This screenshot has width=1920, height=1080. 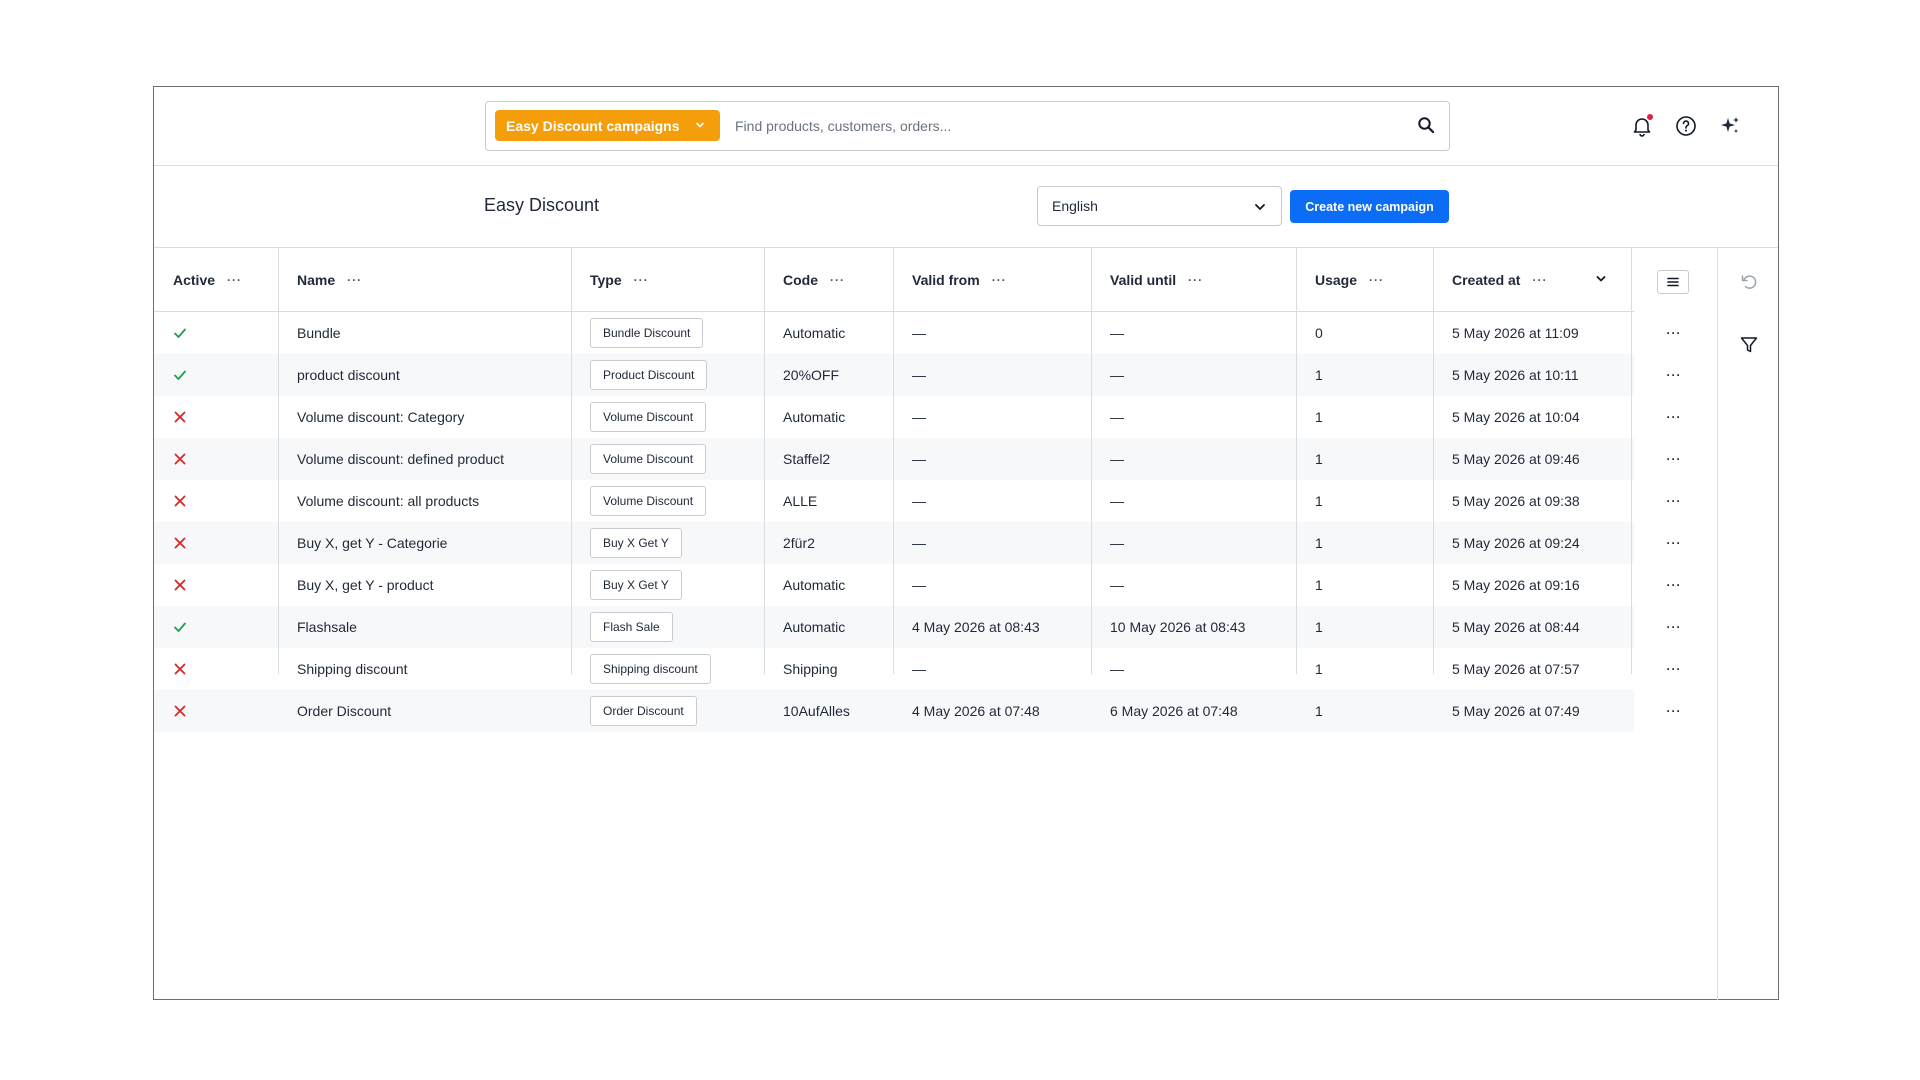 What do you see at coordinates (1749, 345) in the screenshot?
I see `filter-icon` at bounding box center [1749, 345].